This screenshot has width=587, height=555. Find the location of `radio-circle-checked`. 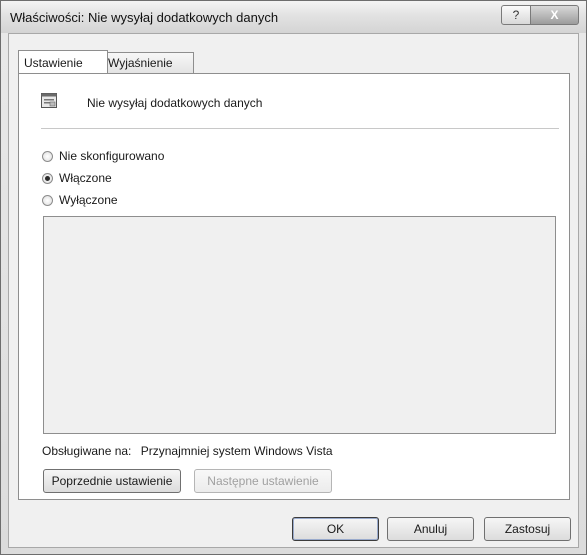

radio-circle-checked is located at coordinates (47, 178).